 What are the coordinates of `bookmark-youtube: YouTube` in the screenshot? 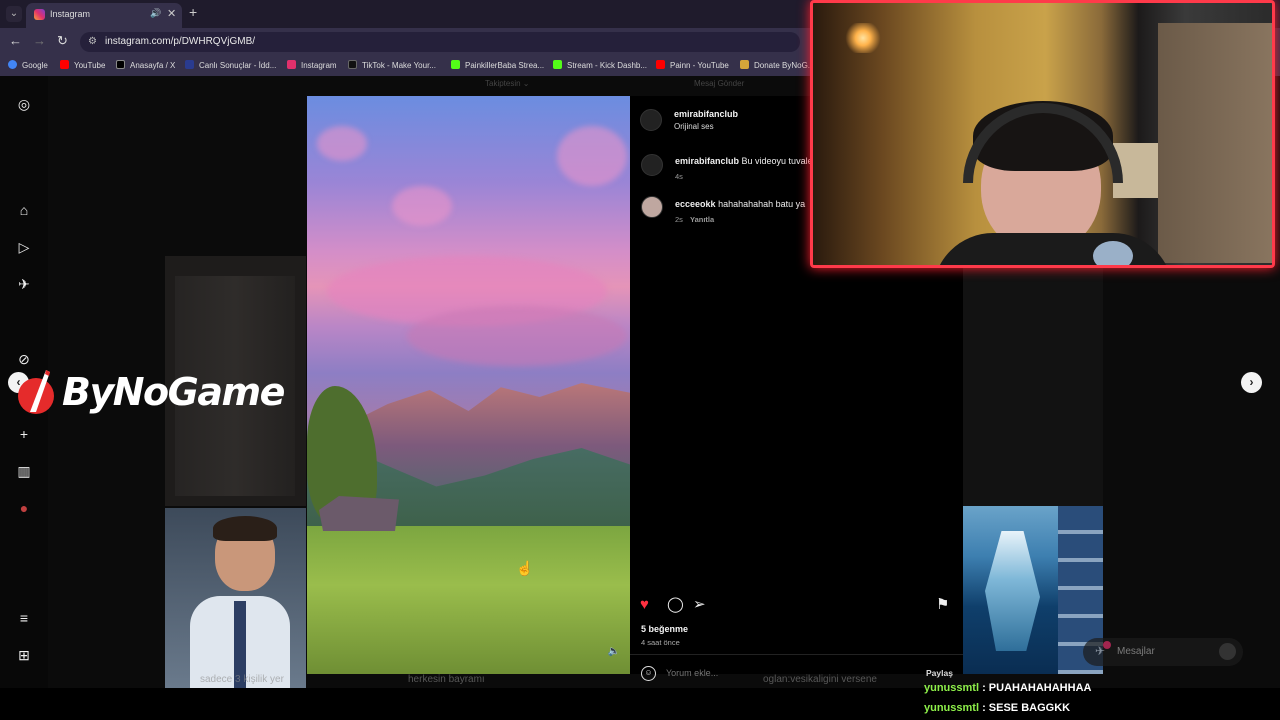 It's located at (82, 65).